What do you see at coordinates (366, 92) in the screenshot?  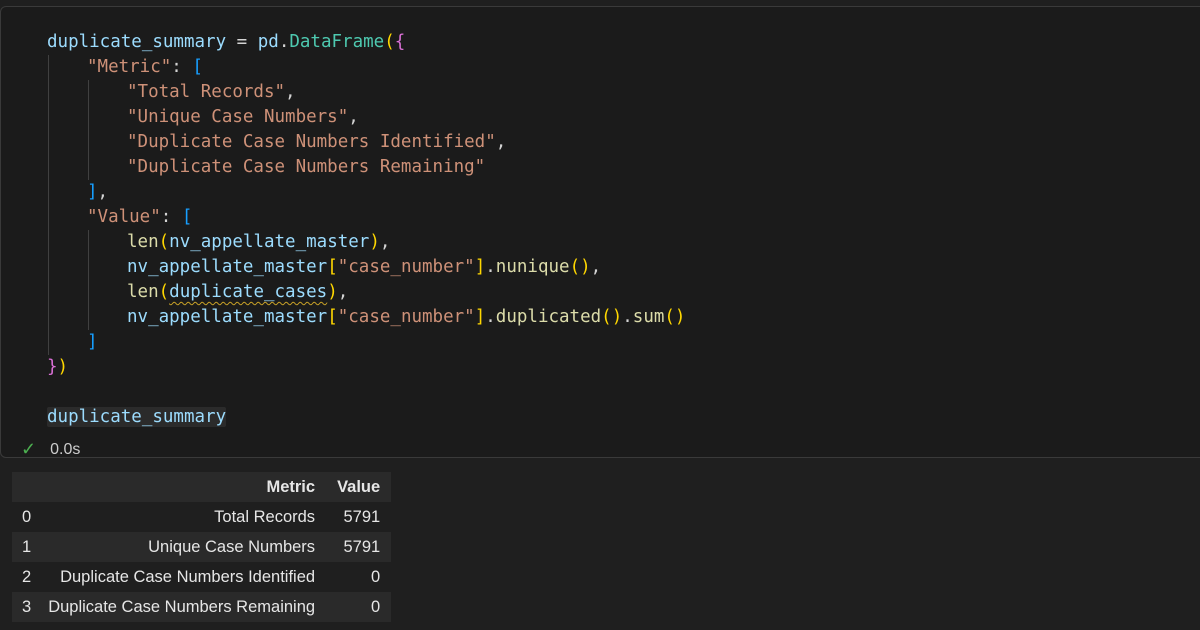 I see `code-line: "Total Records",` at bounding box center [366, 92].